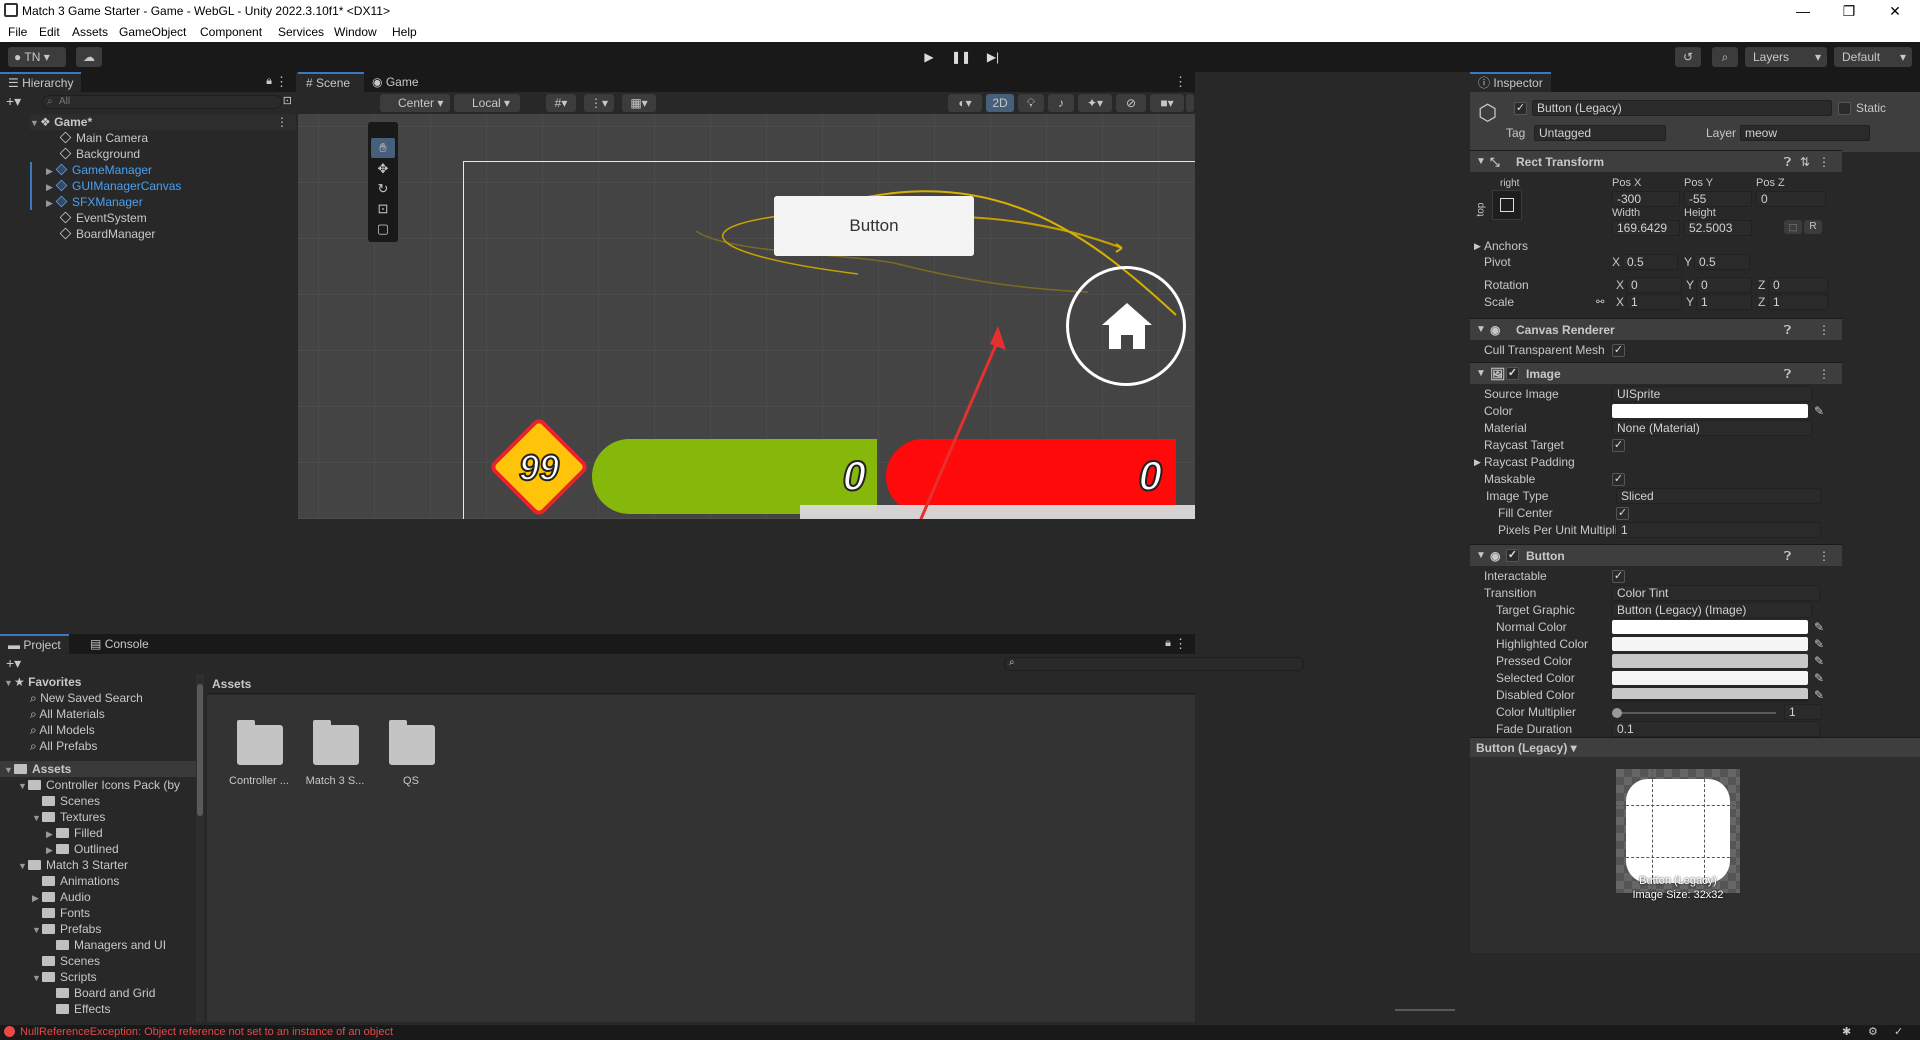 This screenshot has height=1040, width=1920. I want to click on image-type-dropdown: Sliced, so click(1718, 496).